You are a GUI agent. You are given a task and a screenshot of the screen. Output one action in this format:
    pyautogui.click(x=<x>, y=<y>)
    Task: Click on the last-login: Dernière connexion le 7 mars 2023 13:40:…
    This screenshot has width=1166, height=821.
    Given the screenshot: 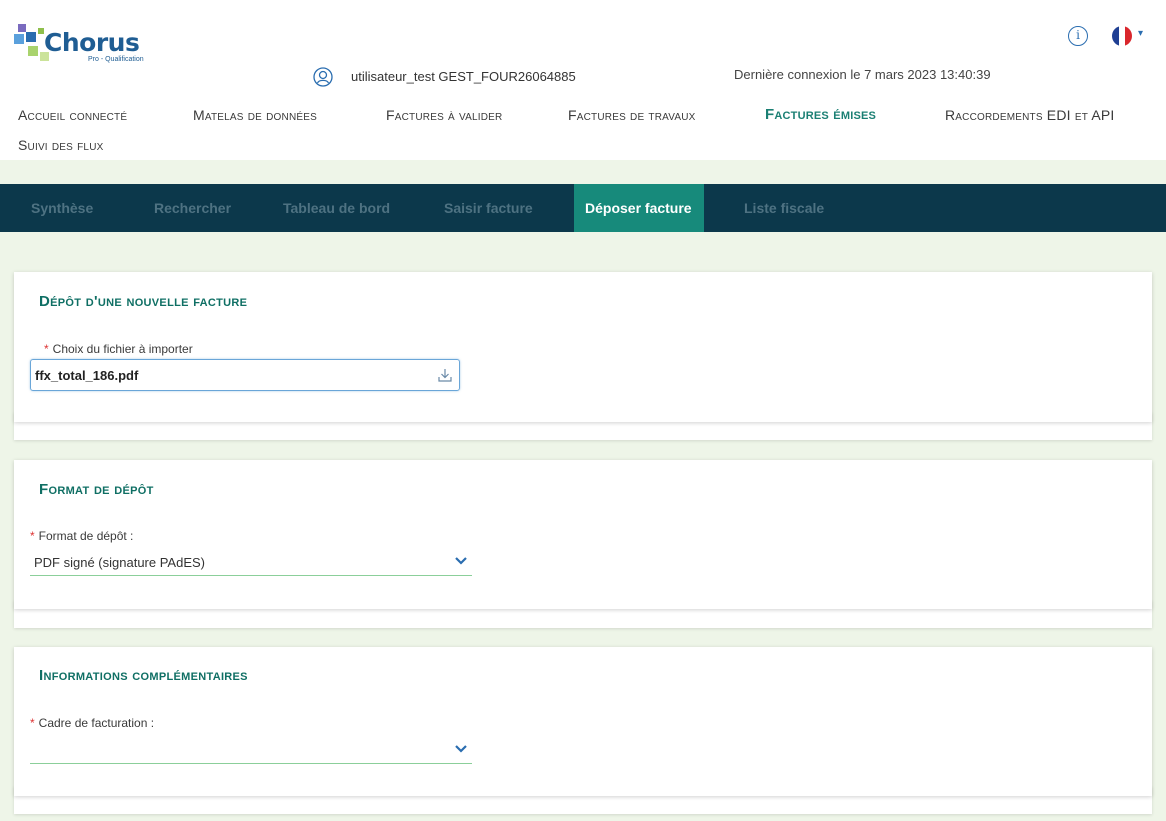 What is the action you would take?
    pyautogui.click(x=862, y=74)
    